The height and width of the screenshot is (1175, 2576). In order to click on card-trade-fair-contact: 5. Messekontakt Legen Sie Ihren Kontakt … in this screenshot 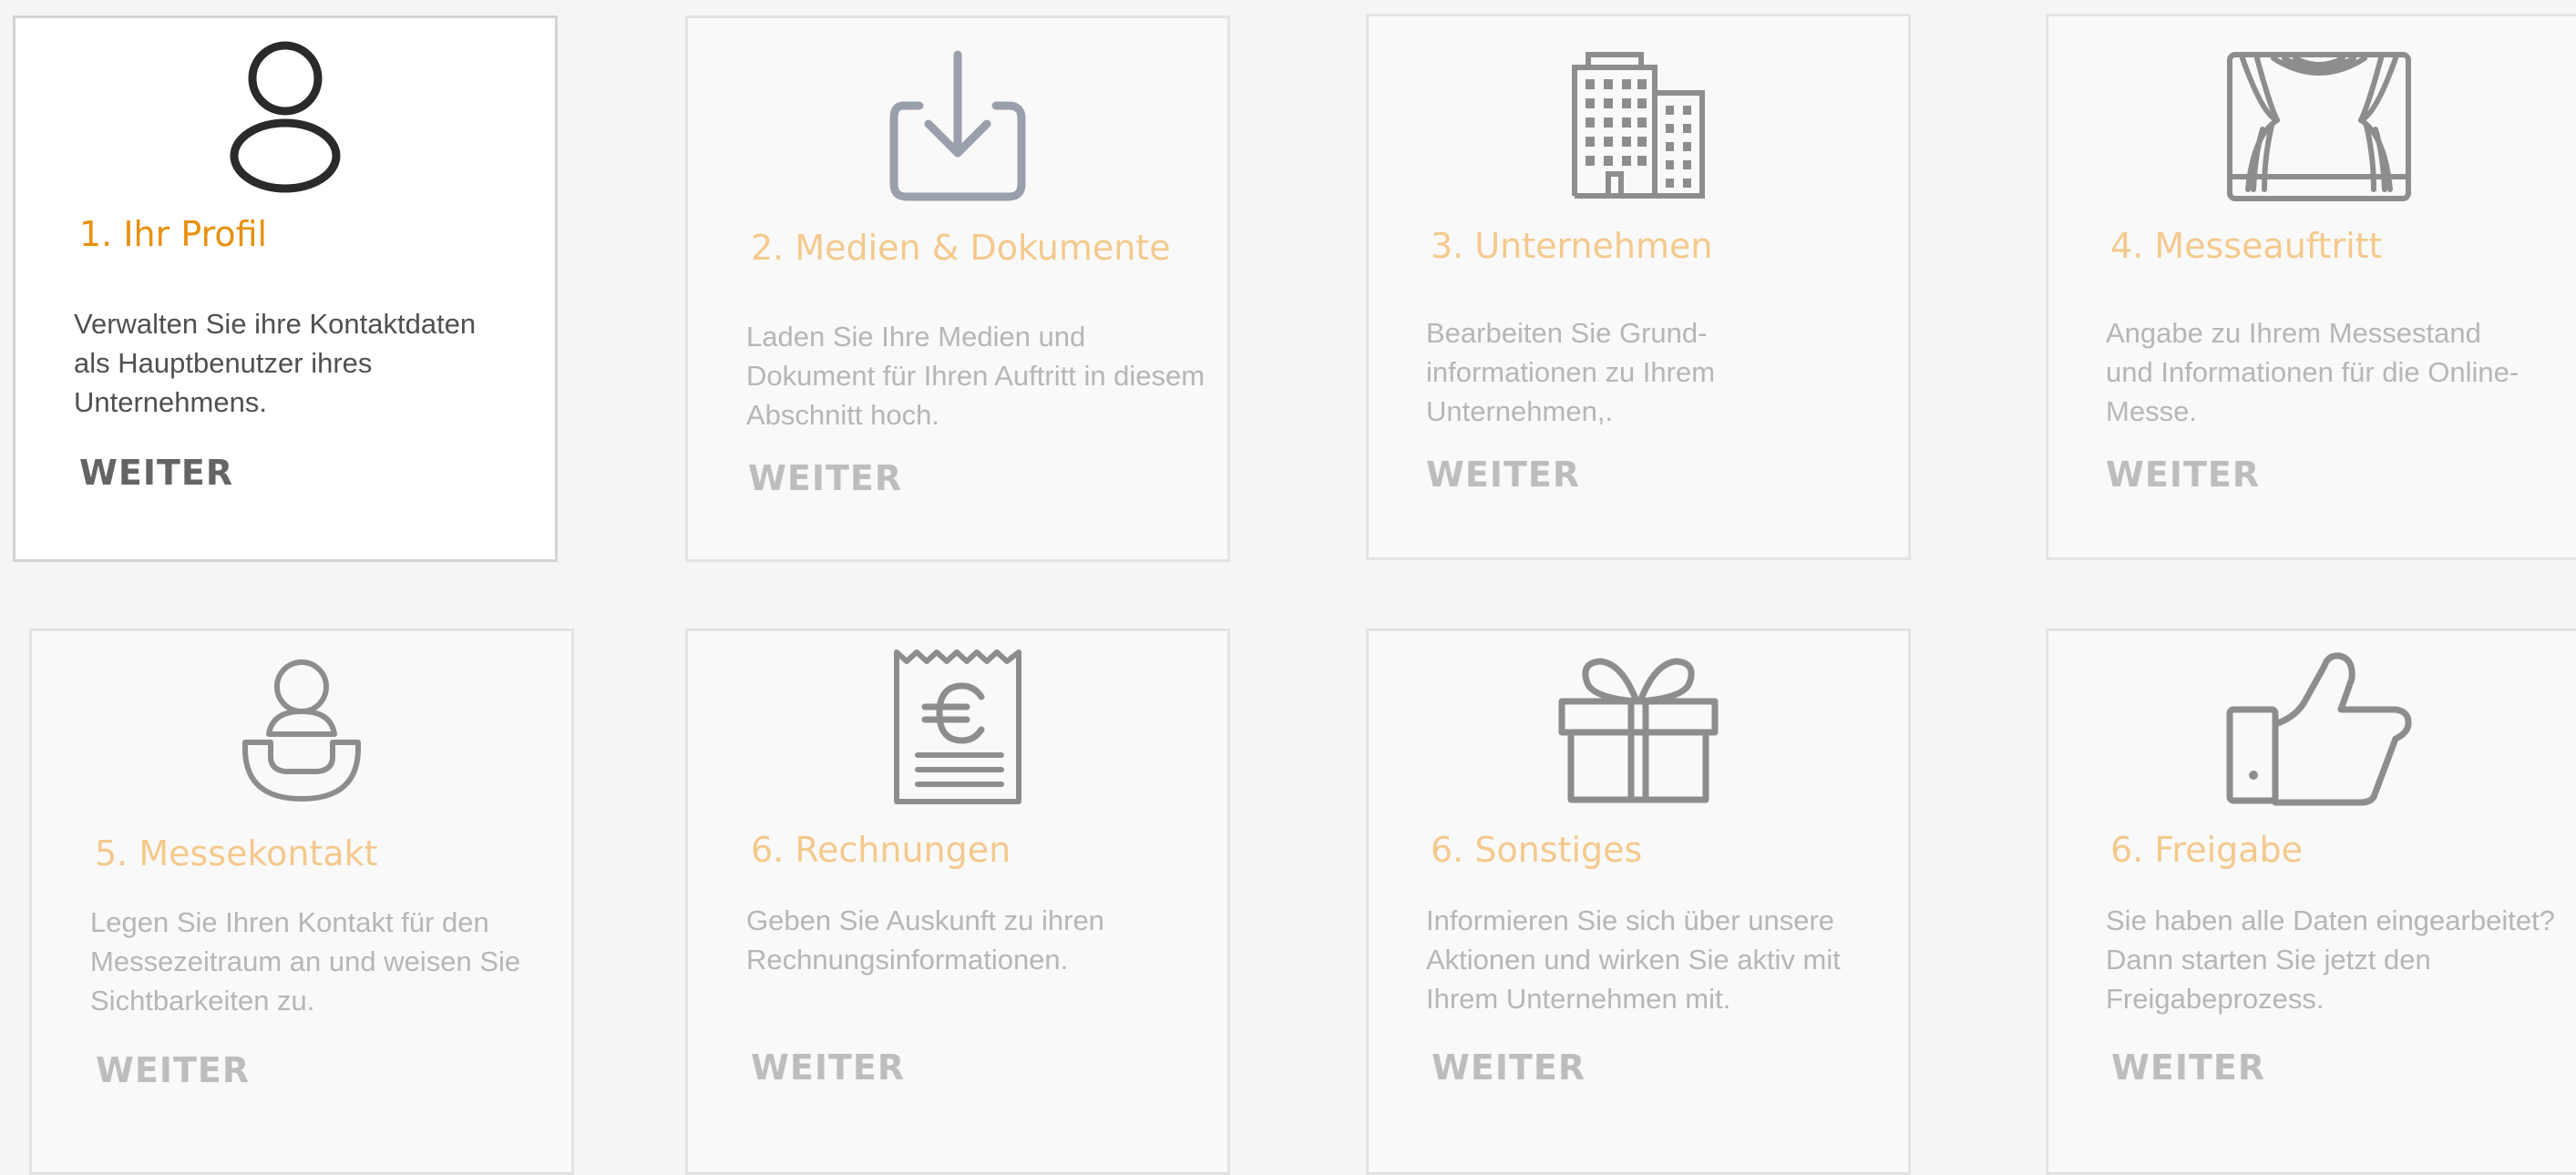, I will do `click(302, 901)`.